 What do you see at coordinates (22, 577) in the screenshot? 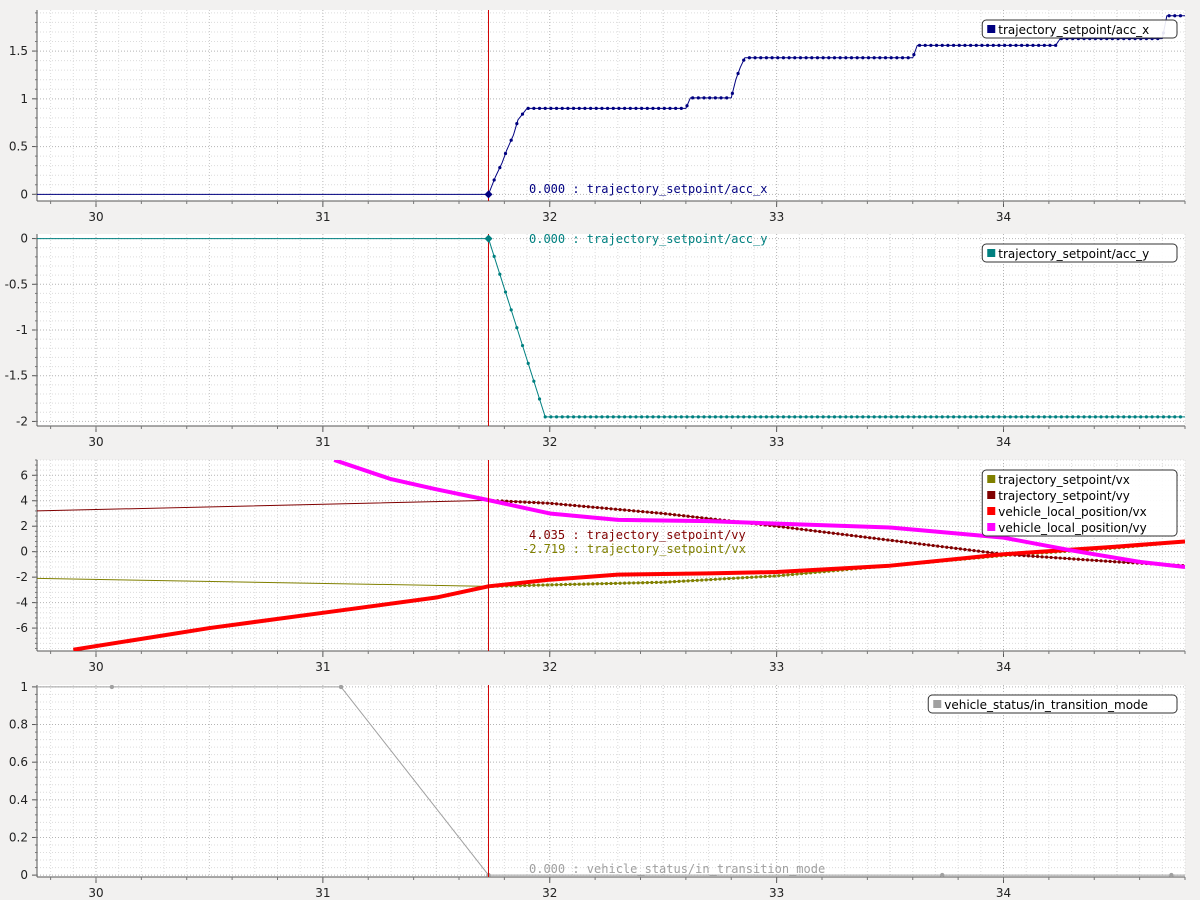
I see `y-tick-label: -2` at bounding box center [22, 577].